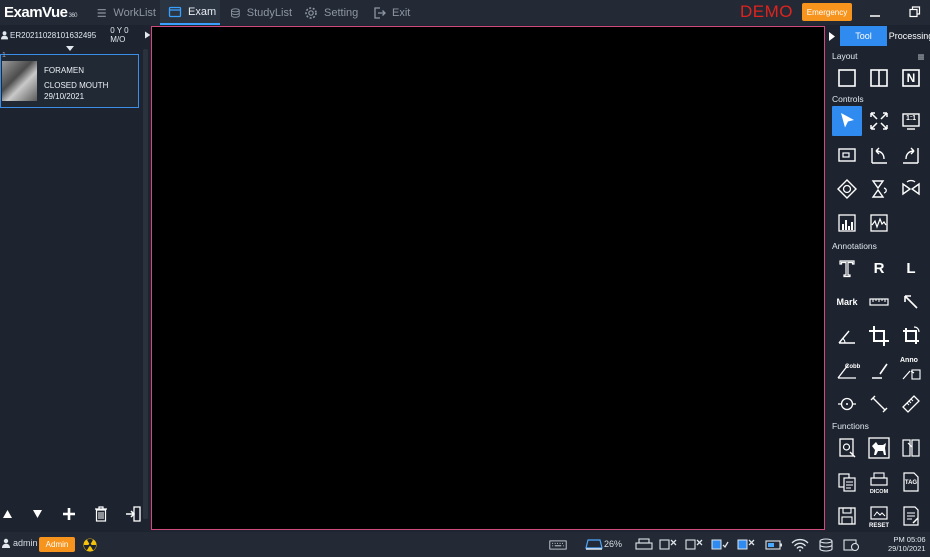  What do you see at coordinates (915, 12) in the screenshot?
I see `restore-button` at bounding box center [915, 12].